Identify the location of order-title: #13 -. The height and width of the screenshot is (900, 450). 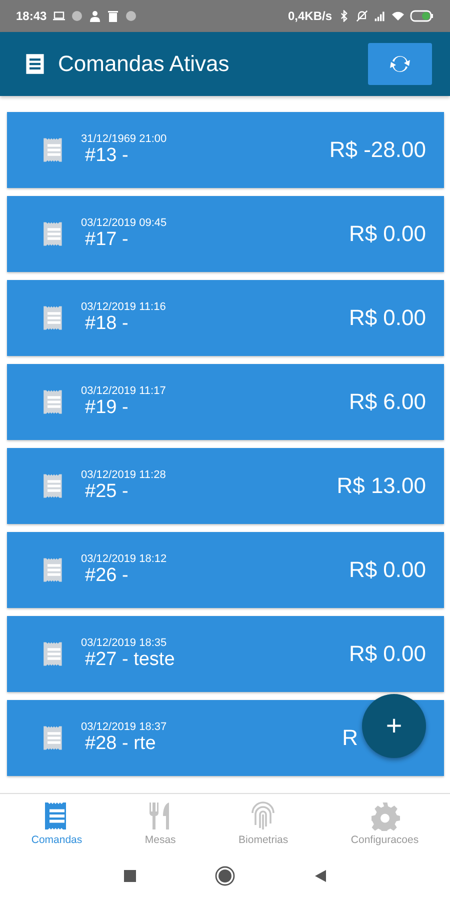
(107, 156).